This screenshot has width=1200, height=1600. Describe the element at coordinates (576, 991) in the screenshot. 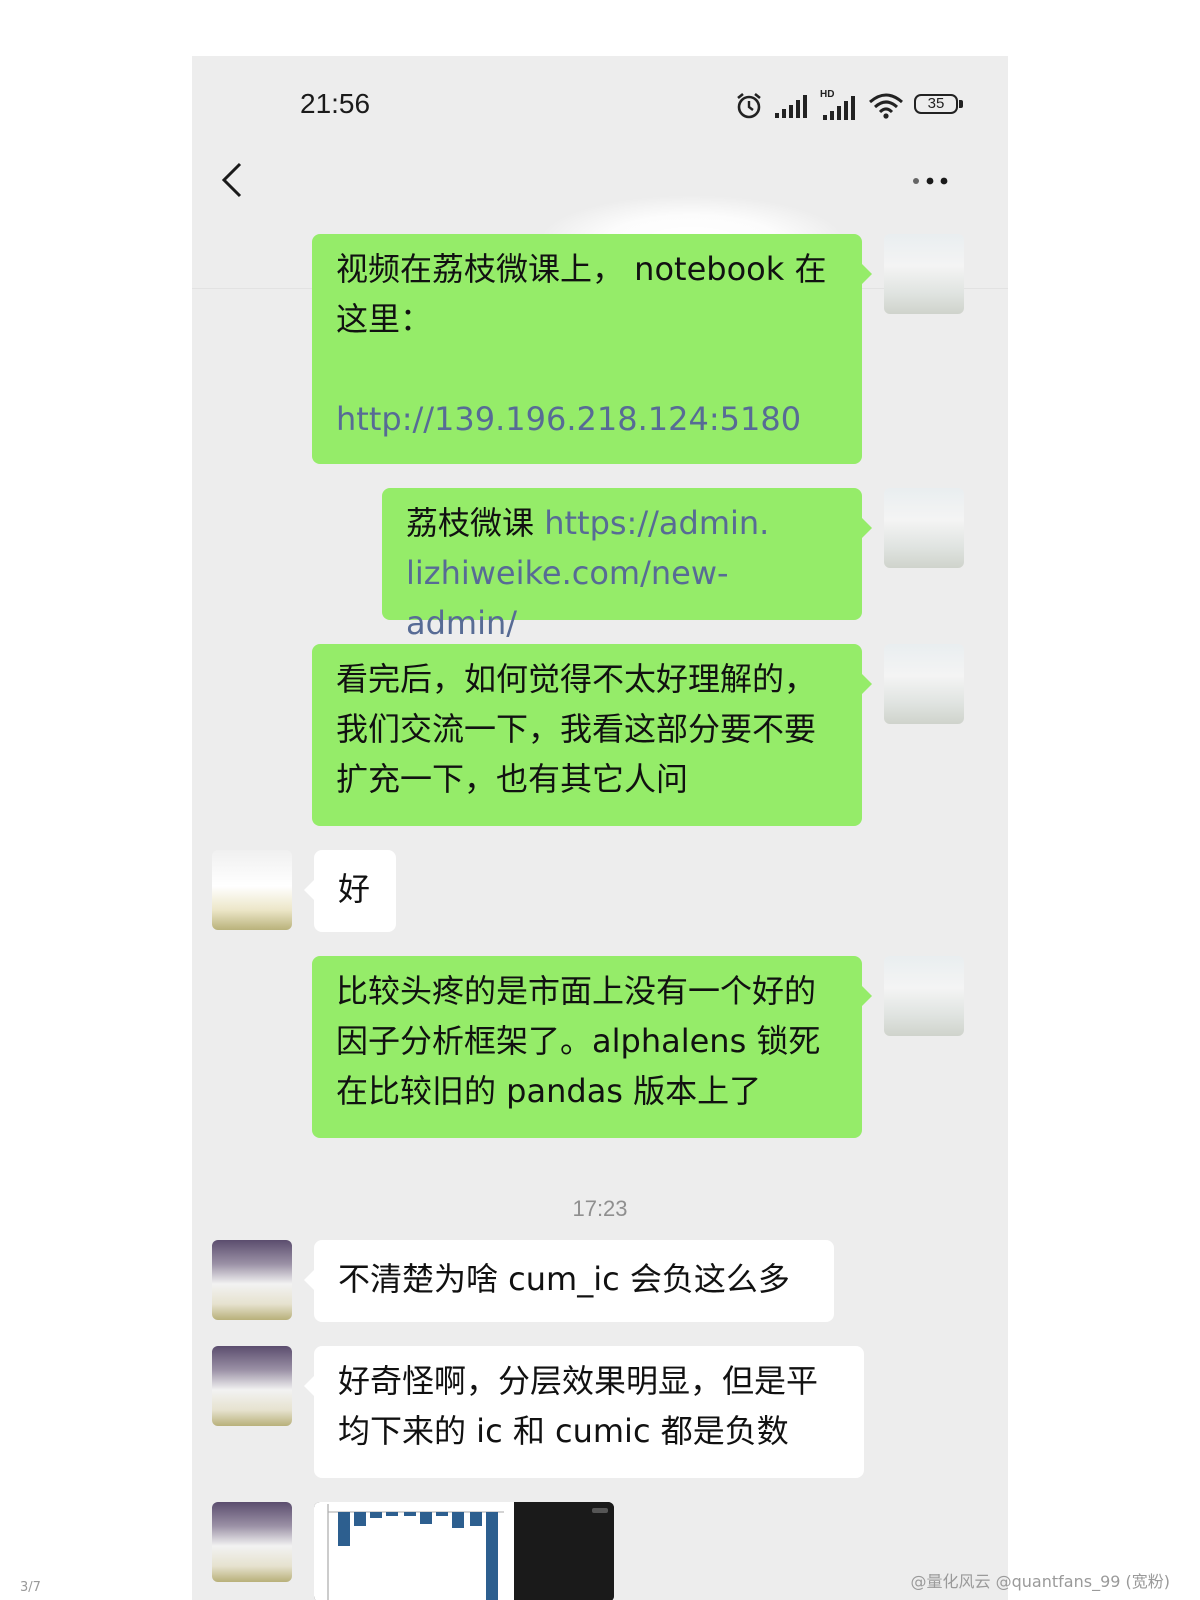

I see `message-text: 比较头疼的是市面上没有一个好的` at that location.